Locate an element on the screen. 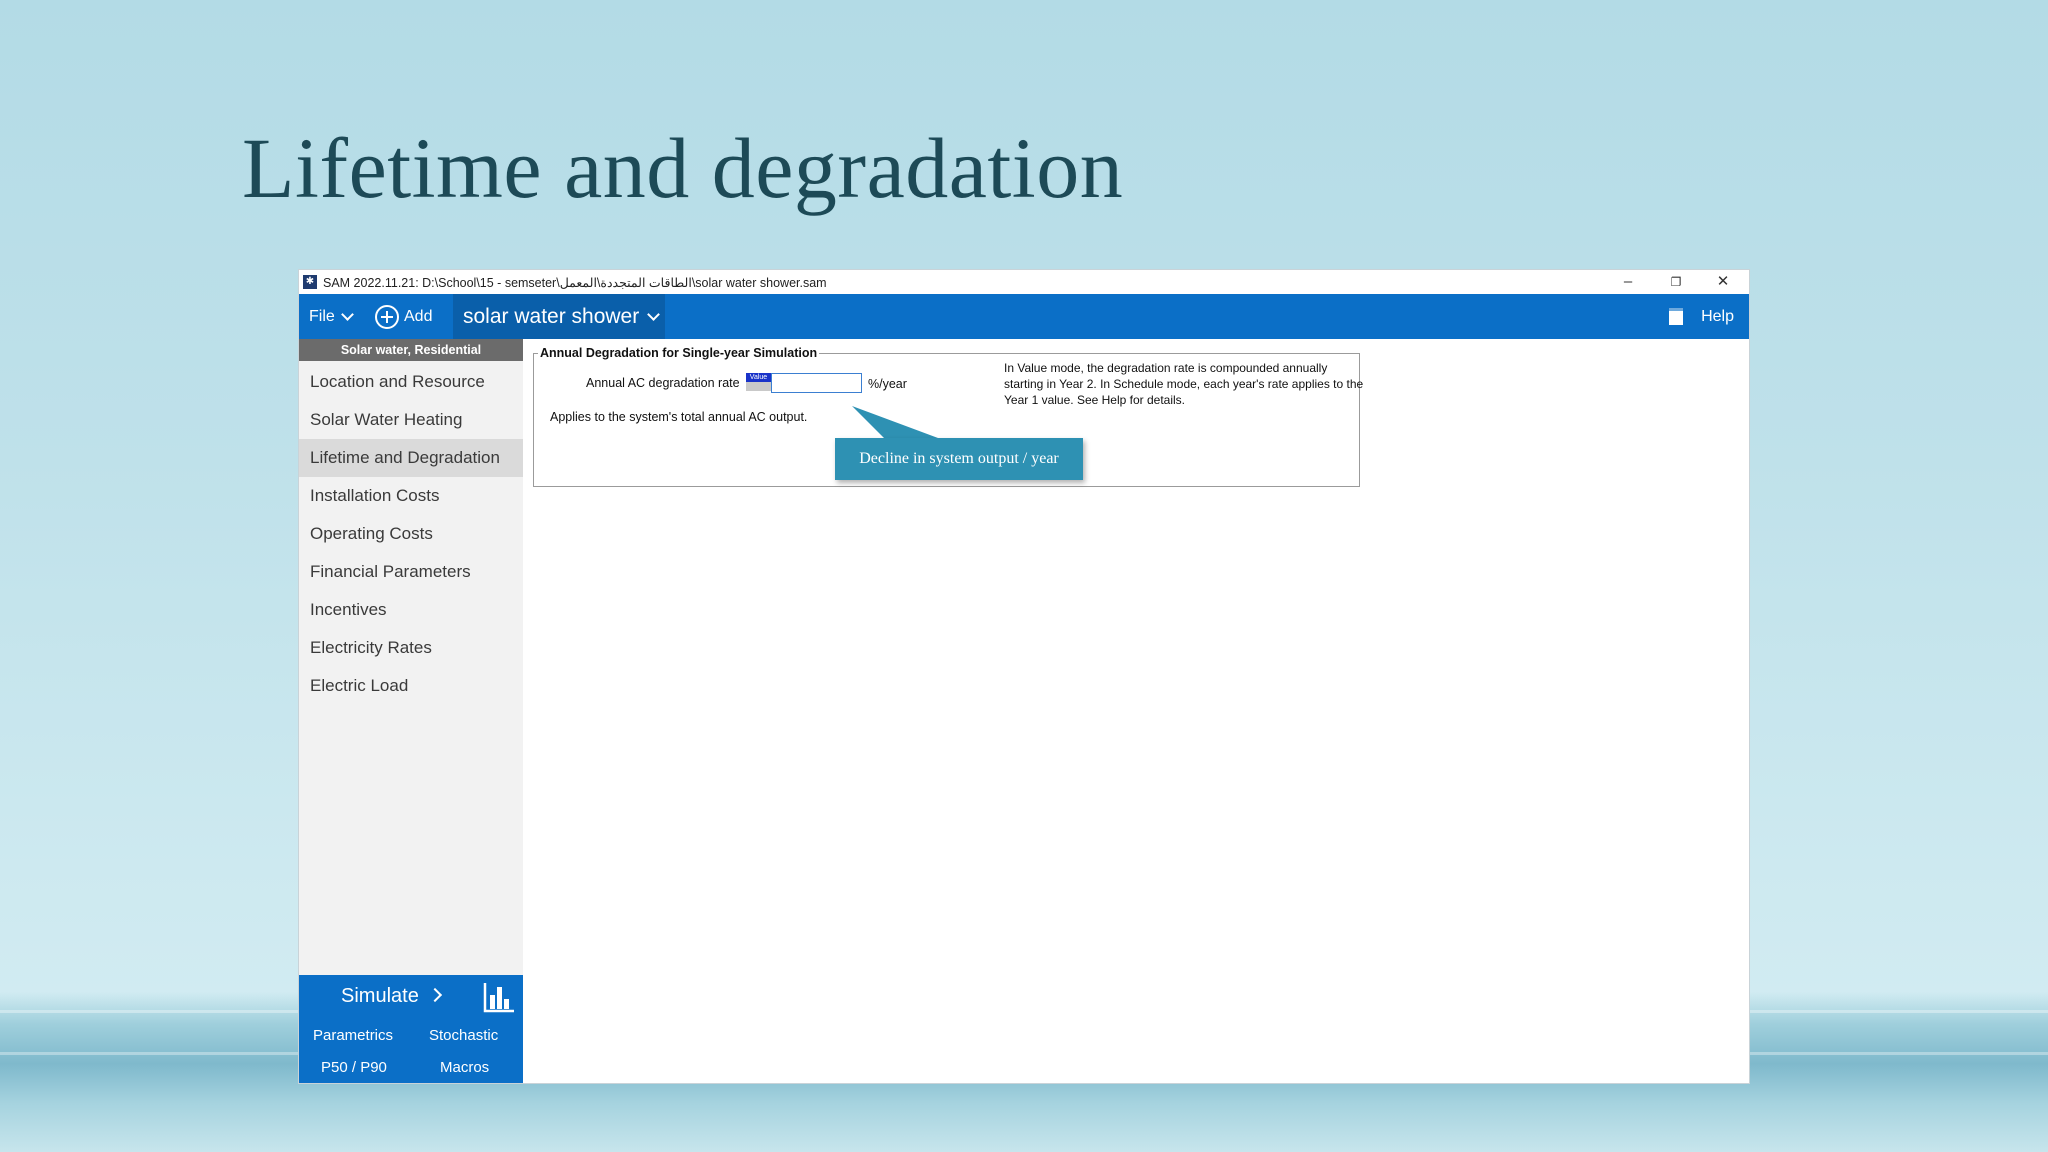  chevron-right-icon is located at coordinates (435, 995).